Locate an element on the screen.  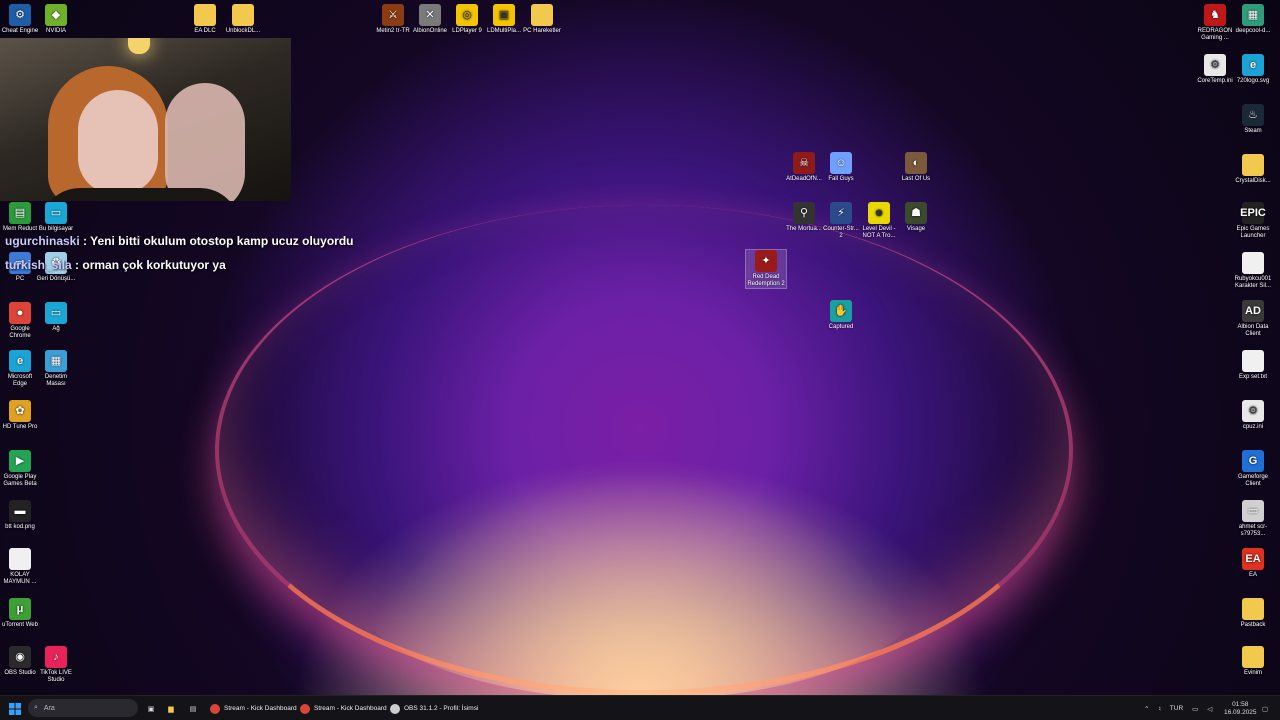
desktop-icon: ⚙ CoreTemp.ini is located at coordinates (1215, 69).